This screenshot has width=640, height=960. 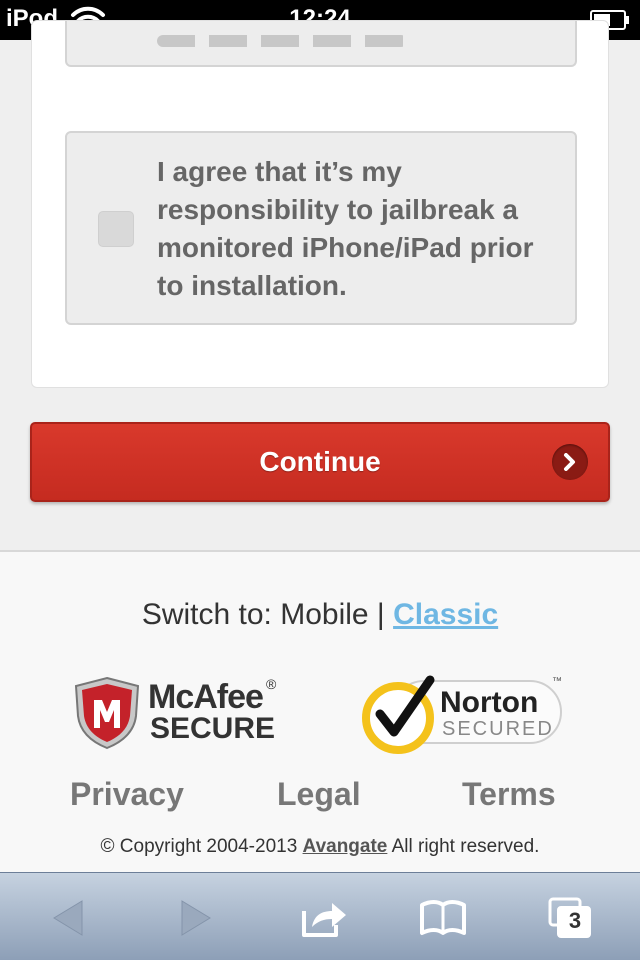 I want to click on copyright-prefix: © Copyright 2004-2013, so click(x=201, y=846).